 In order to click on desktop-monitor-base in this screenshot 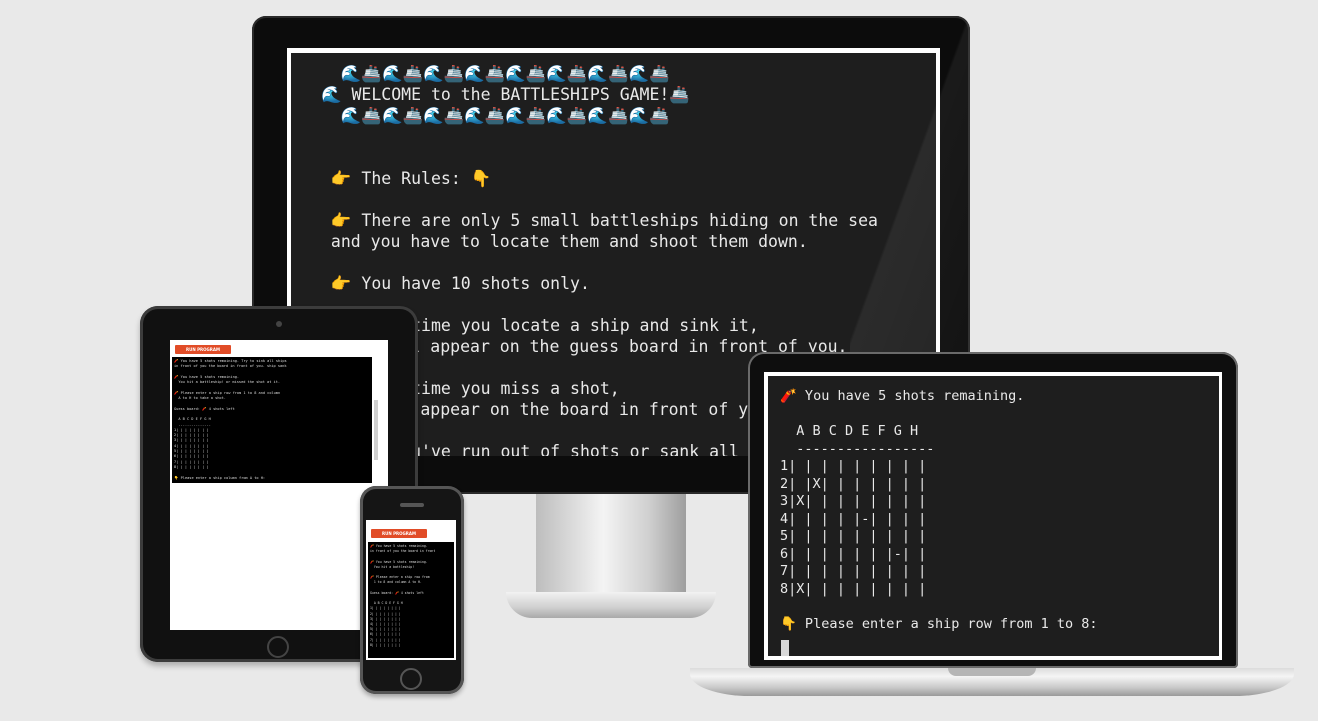, I will do `click(611, 605)`.